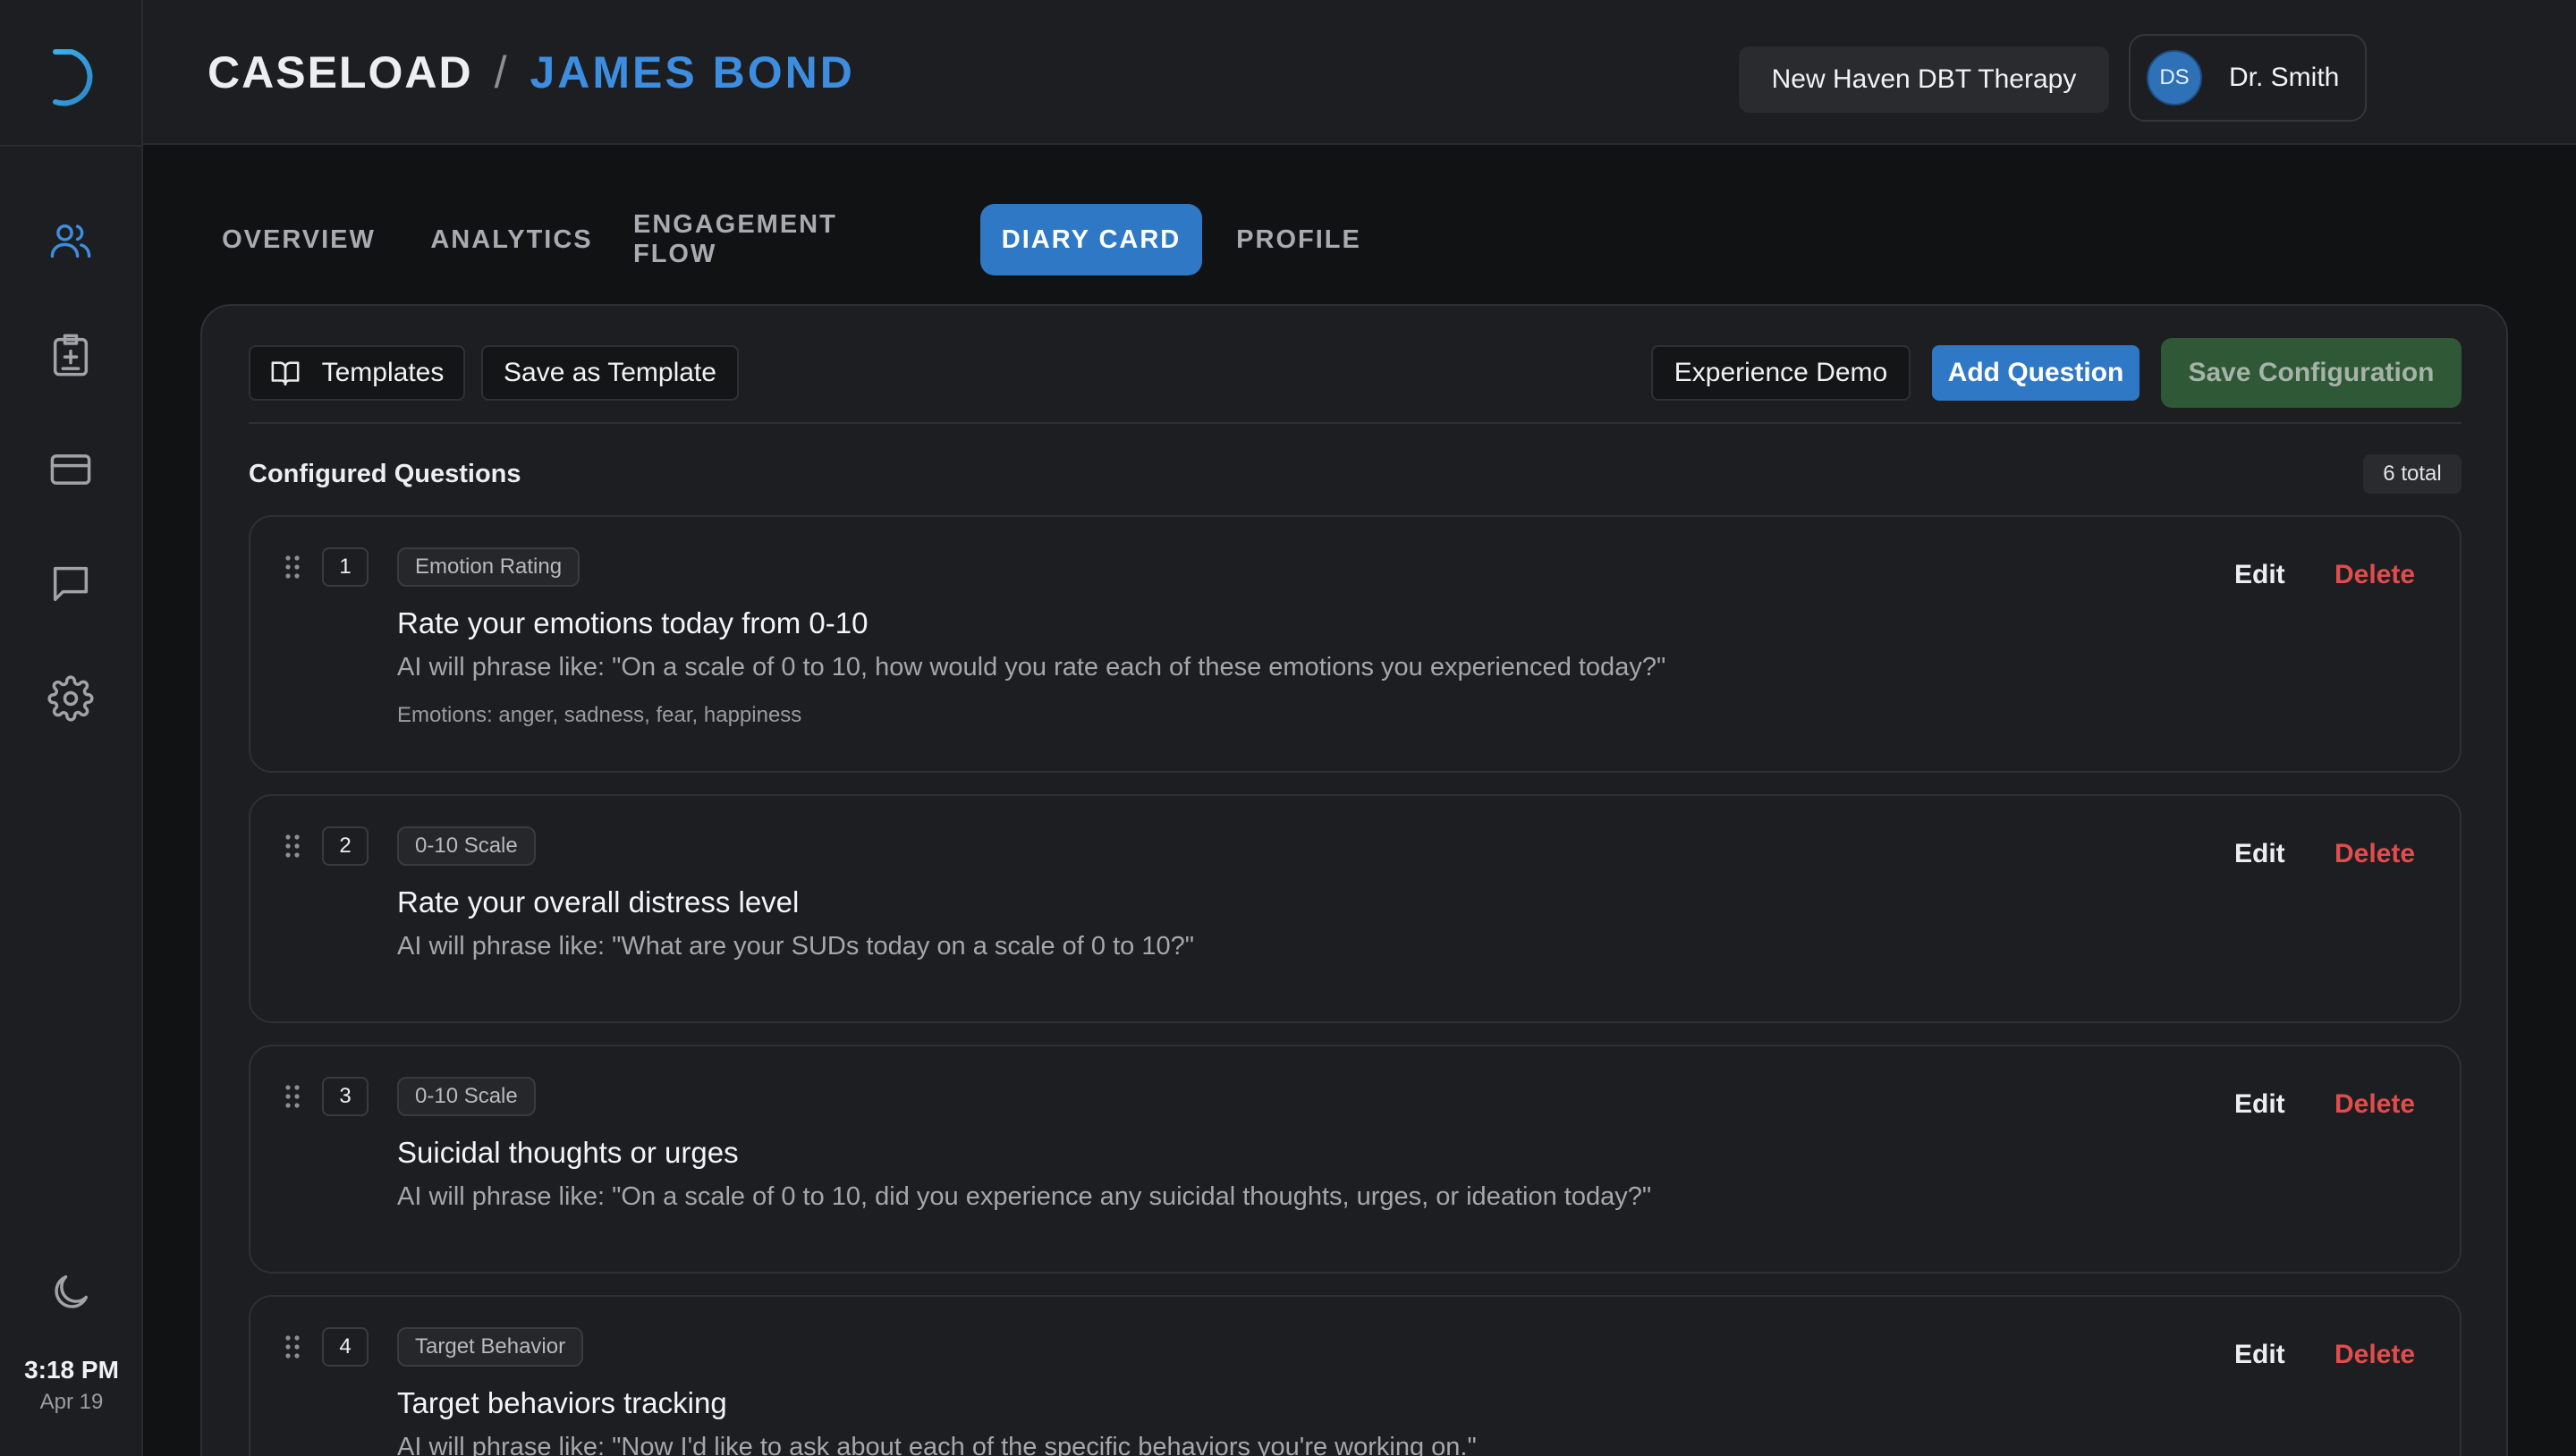 Image resolution: width=2576 pixels, height=1456 pixels. I want to click on question-title: Rate your overall distress level, so click(598, 901).